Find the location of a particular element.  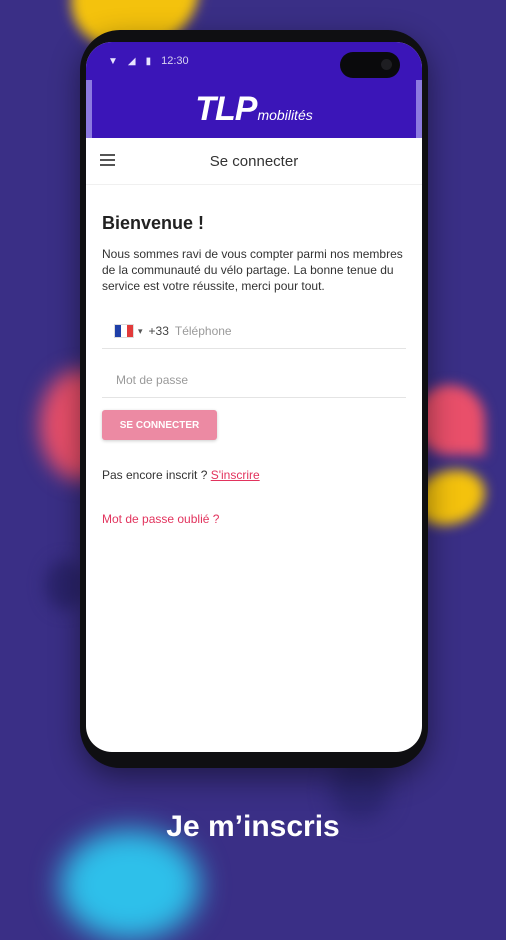

logo-sub: mobilités is located at coordinates (285, 115).